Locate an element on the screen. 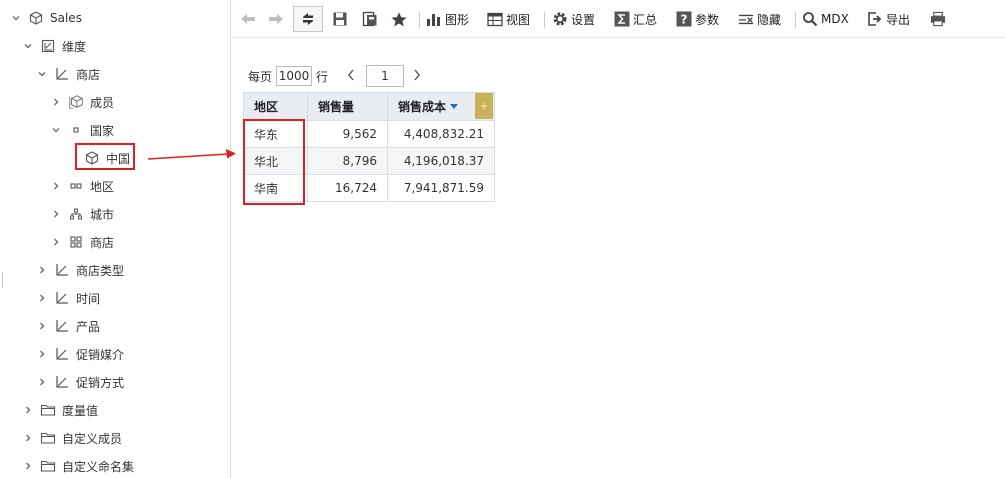 The width and height of the screenshot is (1005, 478). forward-button is located at coordinates (277, 19).